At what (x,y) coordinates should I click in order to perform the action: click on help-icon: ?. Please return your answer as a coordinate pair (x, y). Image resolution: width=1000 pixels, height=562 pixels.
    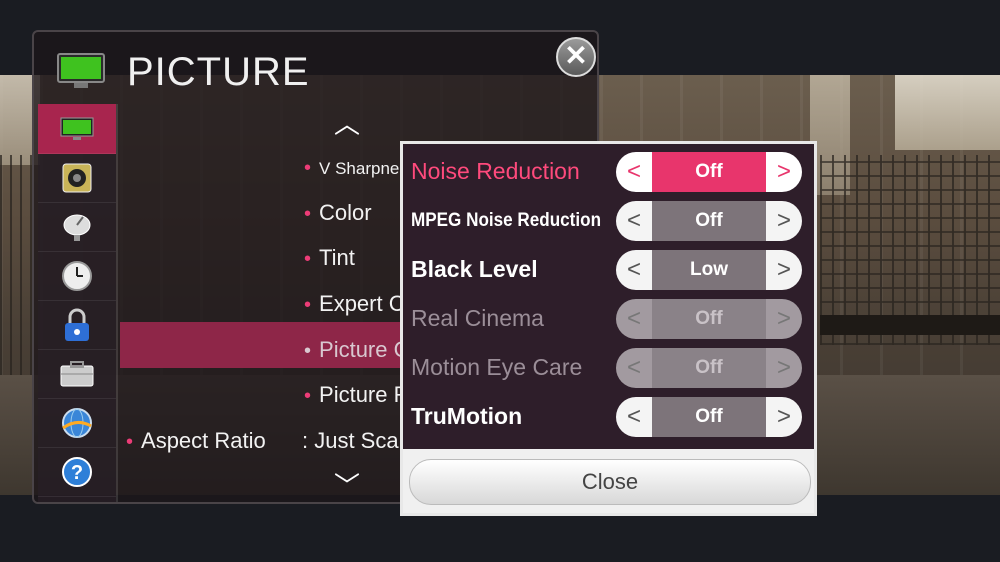
    Looking at the image, I should click on (77, 471).